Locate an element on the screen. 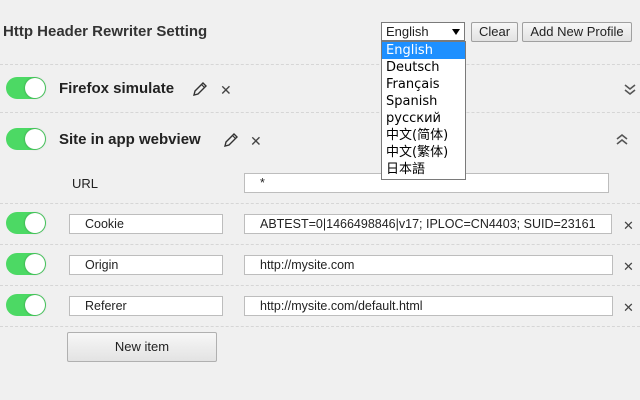  language-option: 日本語 is located at coordinates (423, 169).